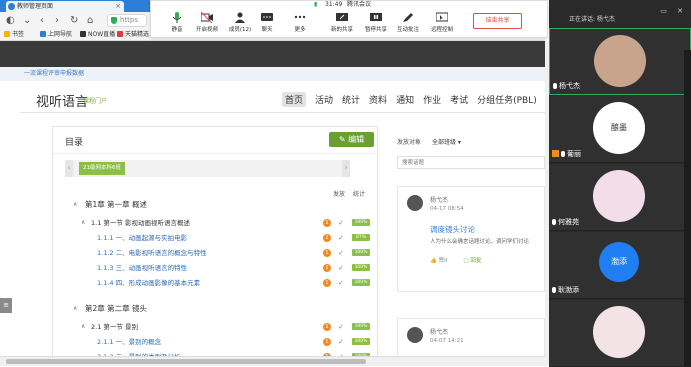 Image resolution: width=691 pixels, height=367 pixels. Describe the element at coordinates (57, 20) in the screenshot. I see `forward-icon: ›` at that location.